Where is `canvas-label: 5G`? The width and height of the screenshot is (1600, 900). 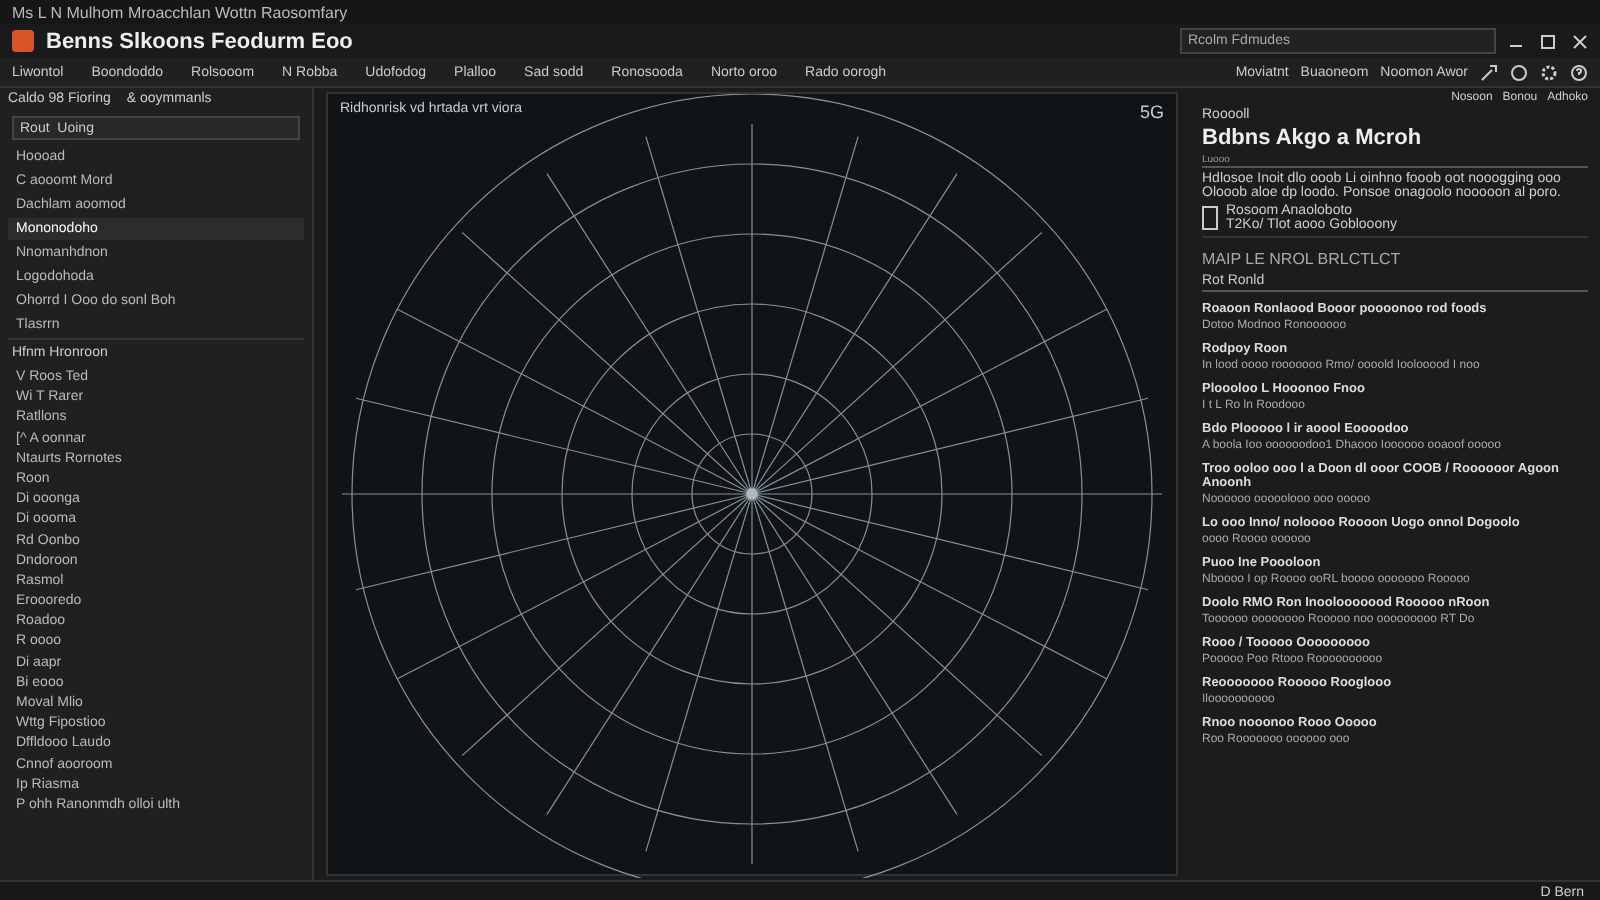 canvas-label: 5G is located at coordinates (1151, 112).